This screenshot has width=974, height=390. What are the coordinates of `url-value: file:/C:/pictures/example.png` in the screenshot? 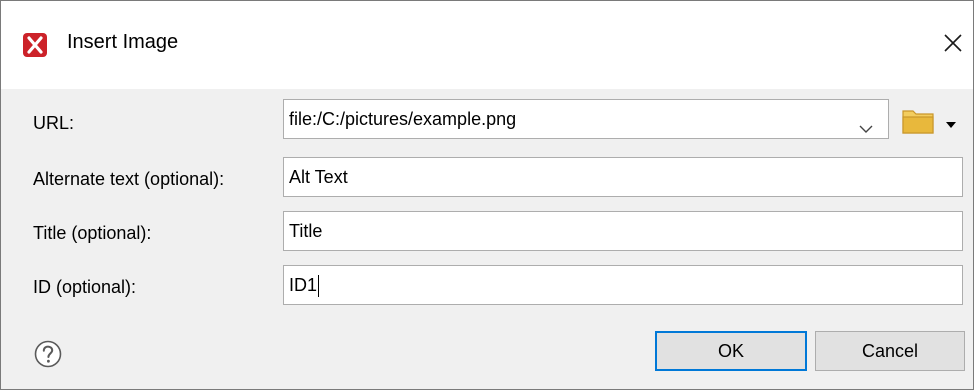 It's located at (403, 119).